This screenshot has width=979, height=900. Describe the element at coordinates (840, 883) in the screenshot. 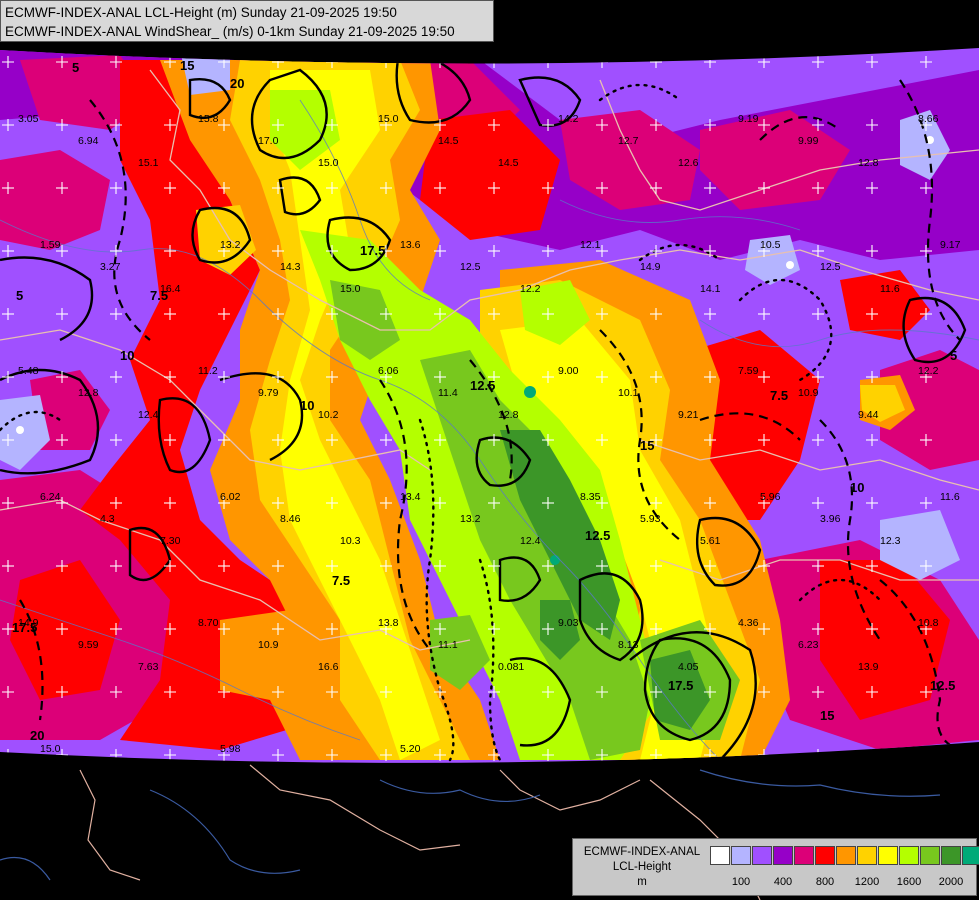

I see `legend-ticks: 100 400 800 1200 1600 2000` at that location.